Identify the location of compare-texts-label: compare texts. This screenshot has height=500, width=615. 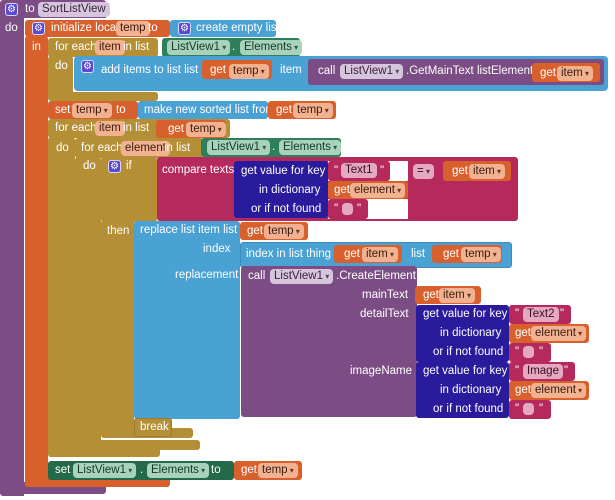
(198, 170).